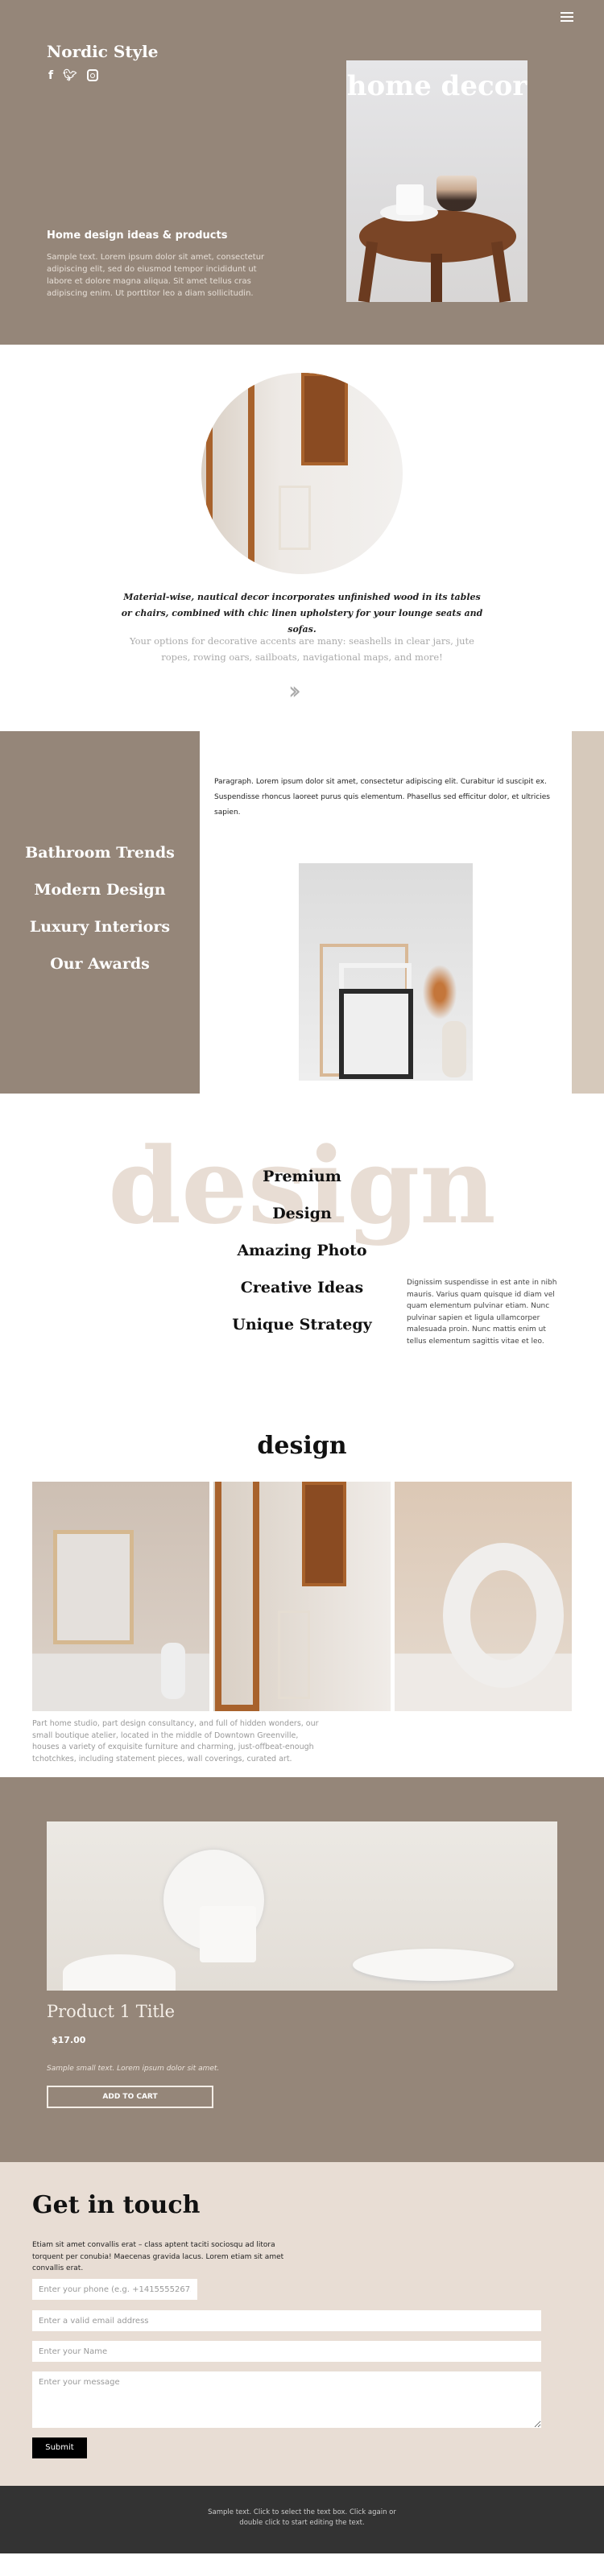 The width and height of the screenshot is (604, 2576). Describe the element at coordinates (302, 1446) in the screenshot. I see `gallery-title: design` at that location.